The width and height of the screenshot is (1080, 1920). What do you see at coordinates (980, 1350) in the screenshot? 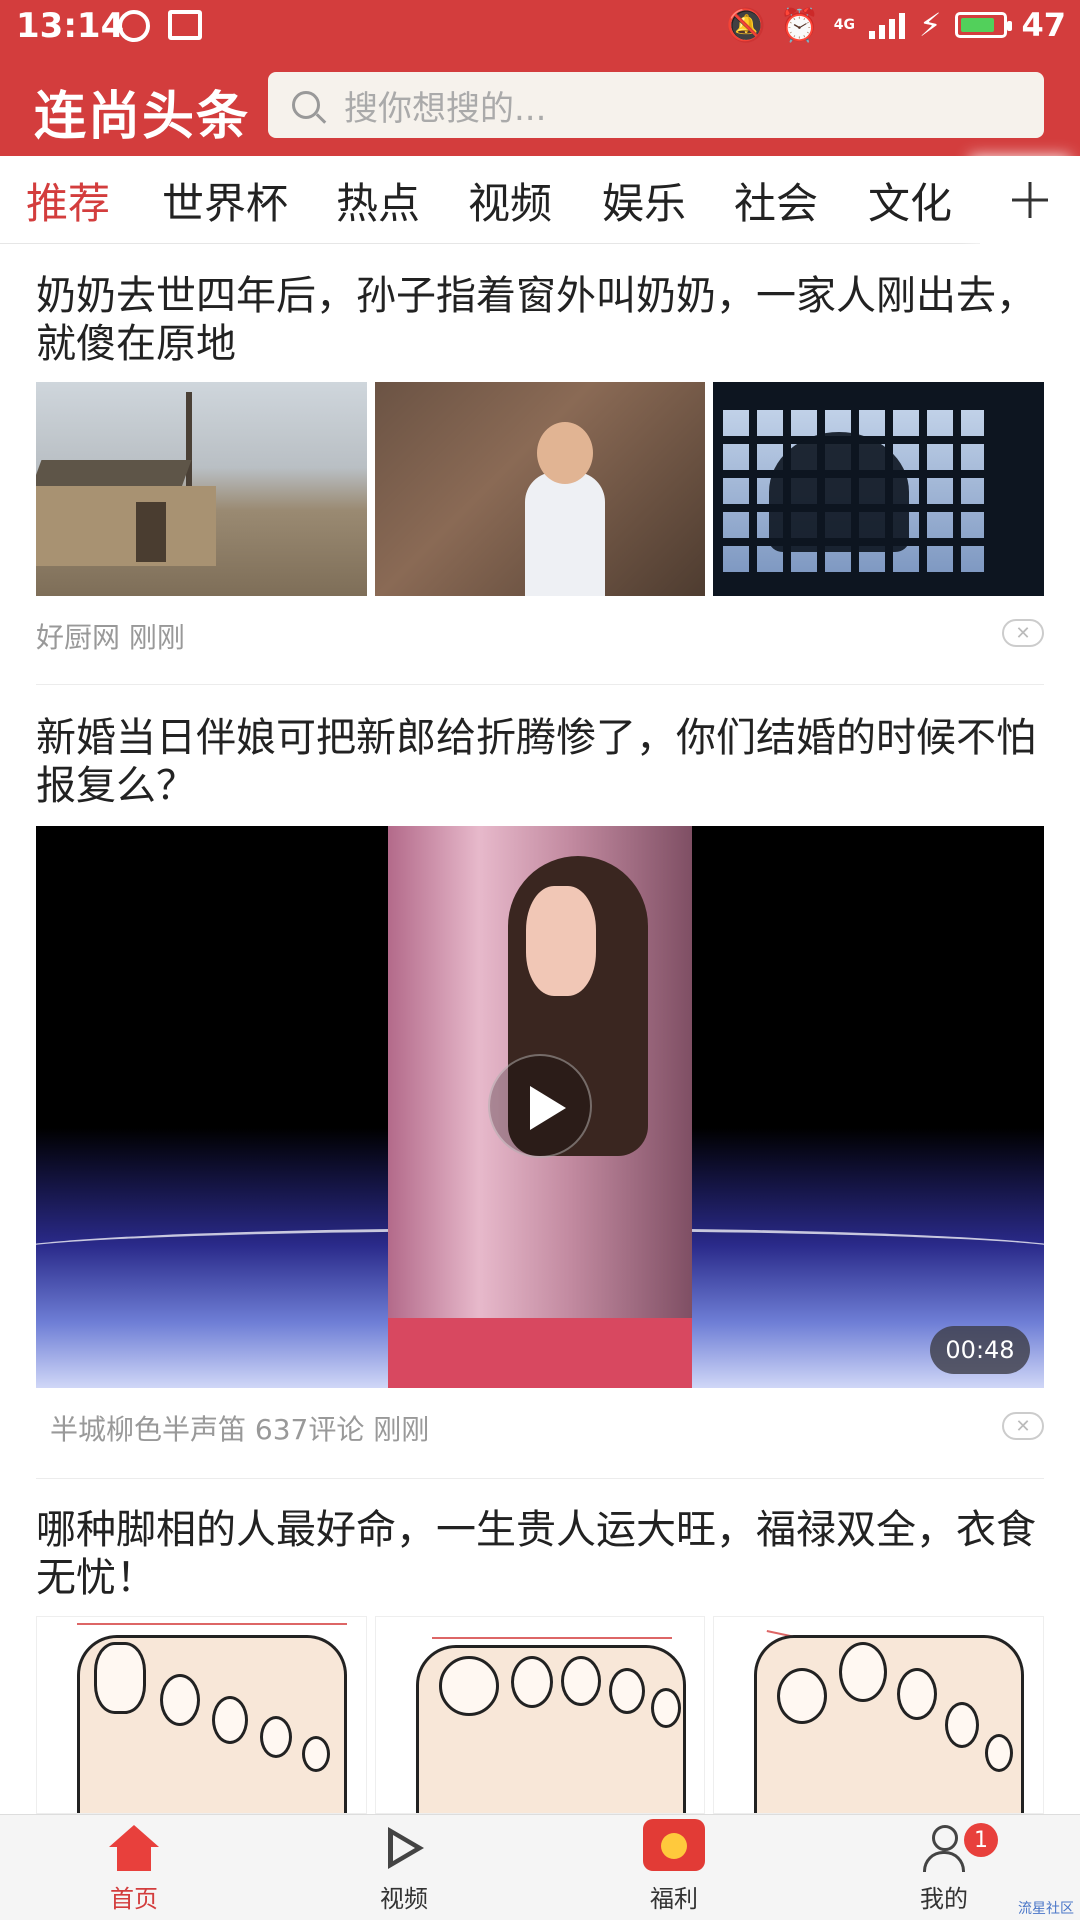
I see `video-duration: 00:48` at bounding box center [980, 1350].